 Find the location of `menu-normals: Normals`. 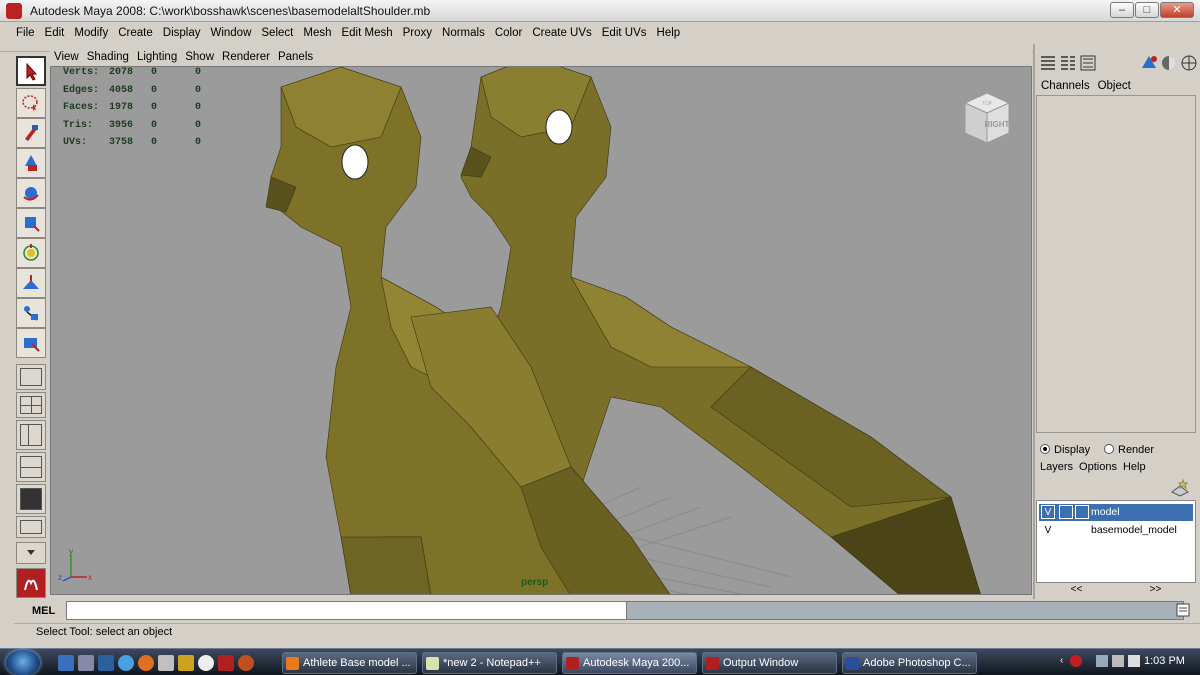

menu-normals: Normals is located at coordinates (463, 33).